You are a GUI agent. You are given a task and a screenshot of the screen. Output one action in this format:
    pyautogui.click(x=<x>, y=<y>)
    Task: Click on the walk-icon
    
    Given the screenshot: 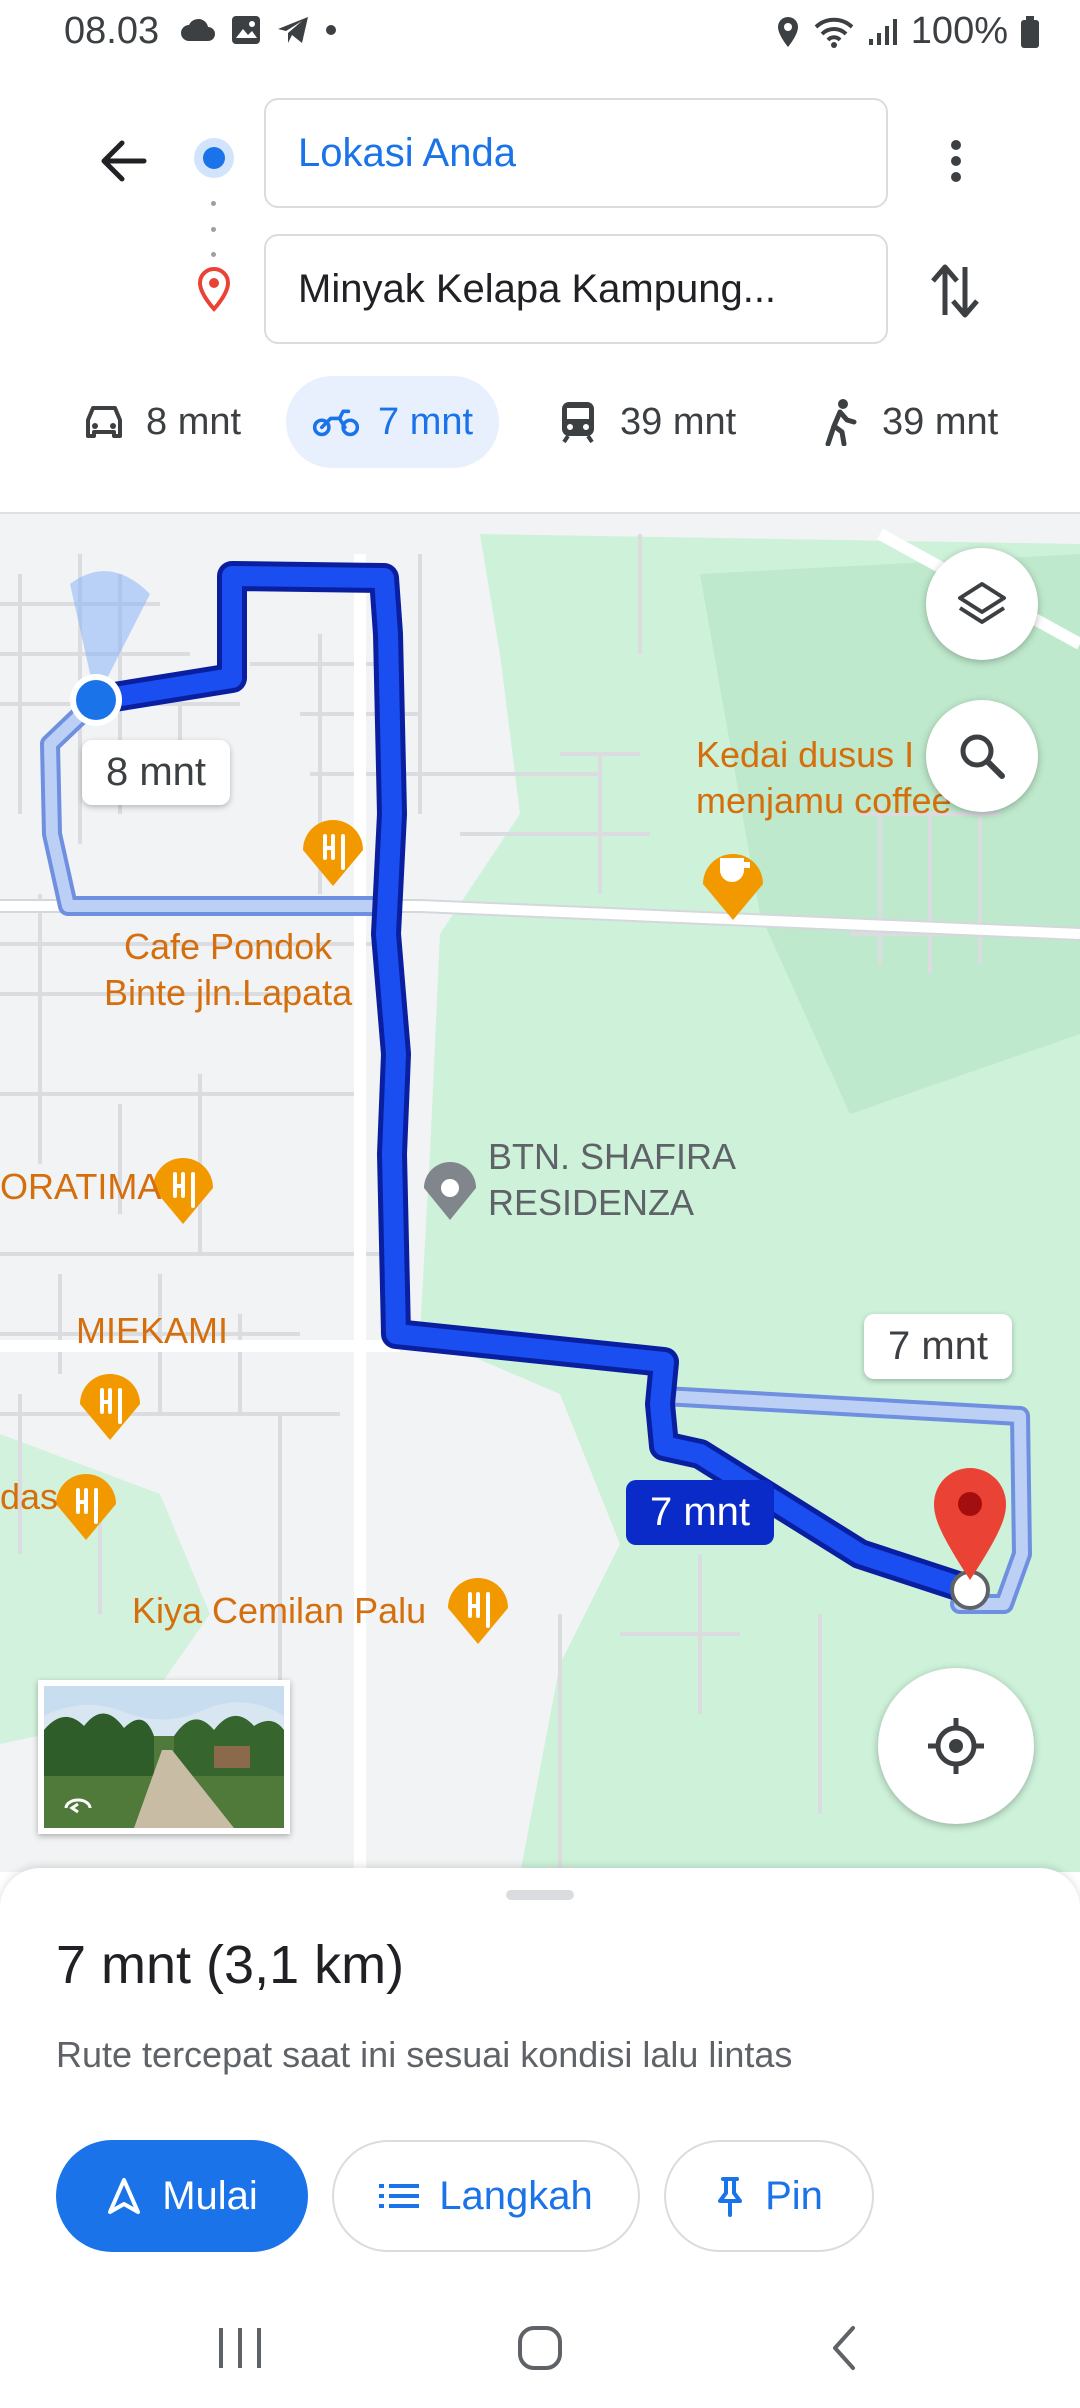 What is the action you would take?
    pyautogui.click(x=841, y=422)
    